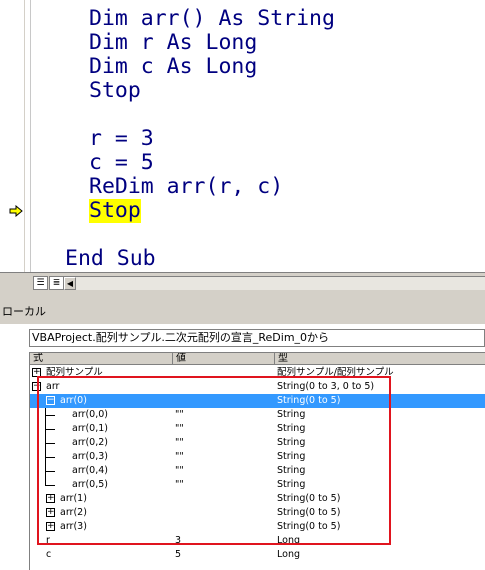 Image resolution: width=485 pixels, height=570 pixels. Describe the element at coordinates (380, 359) in the screenshot. I see `header-type: 型` at that location.